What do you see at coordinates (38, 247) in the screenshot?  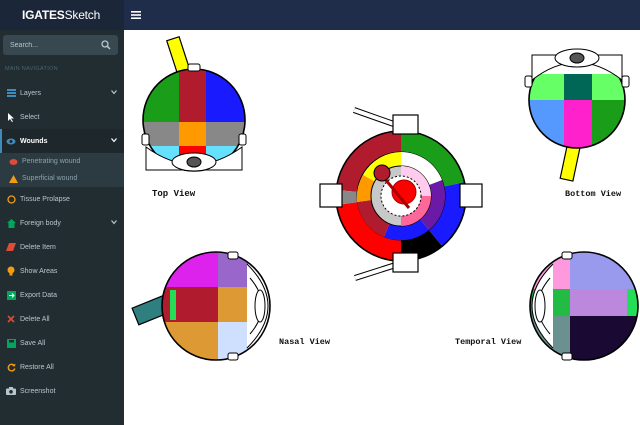 I see `sidebar-item-label: Delete Item` at bounding box center [38, 247].